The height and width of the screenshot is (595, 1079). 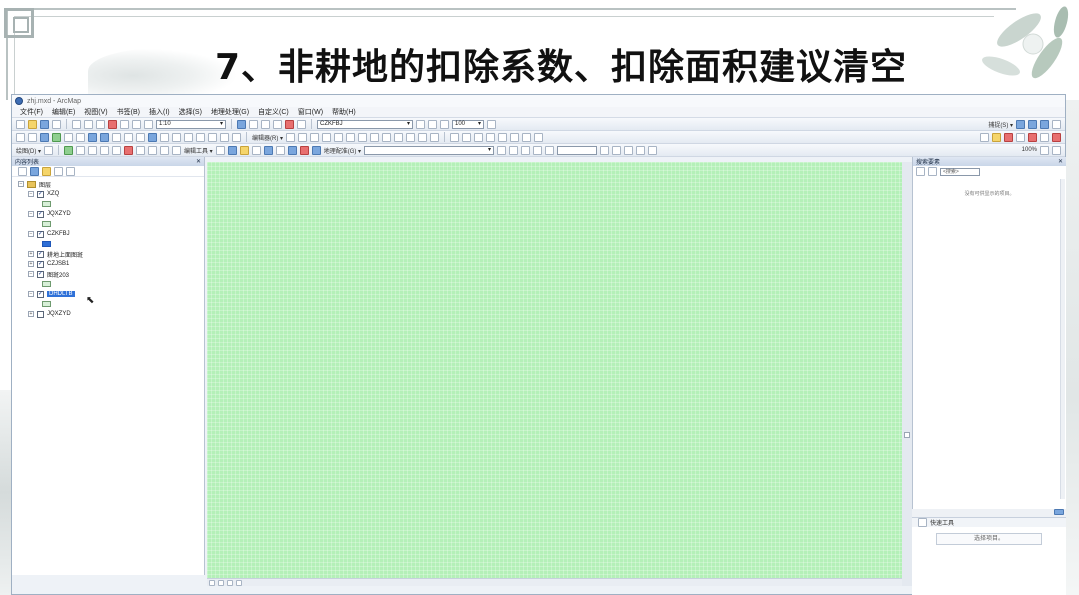 I want to click on layer-item: − ✓ 图斑203, so click(x=108, y=274).